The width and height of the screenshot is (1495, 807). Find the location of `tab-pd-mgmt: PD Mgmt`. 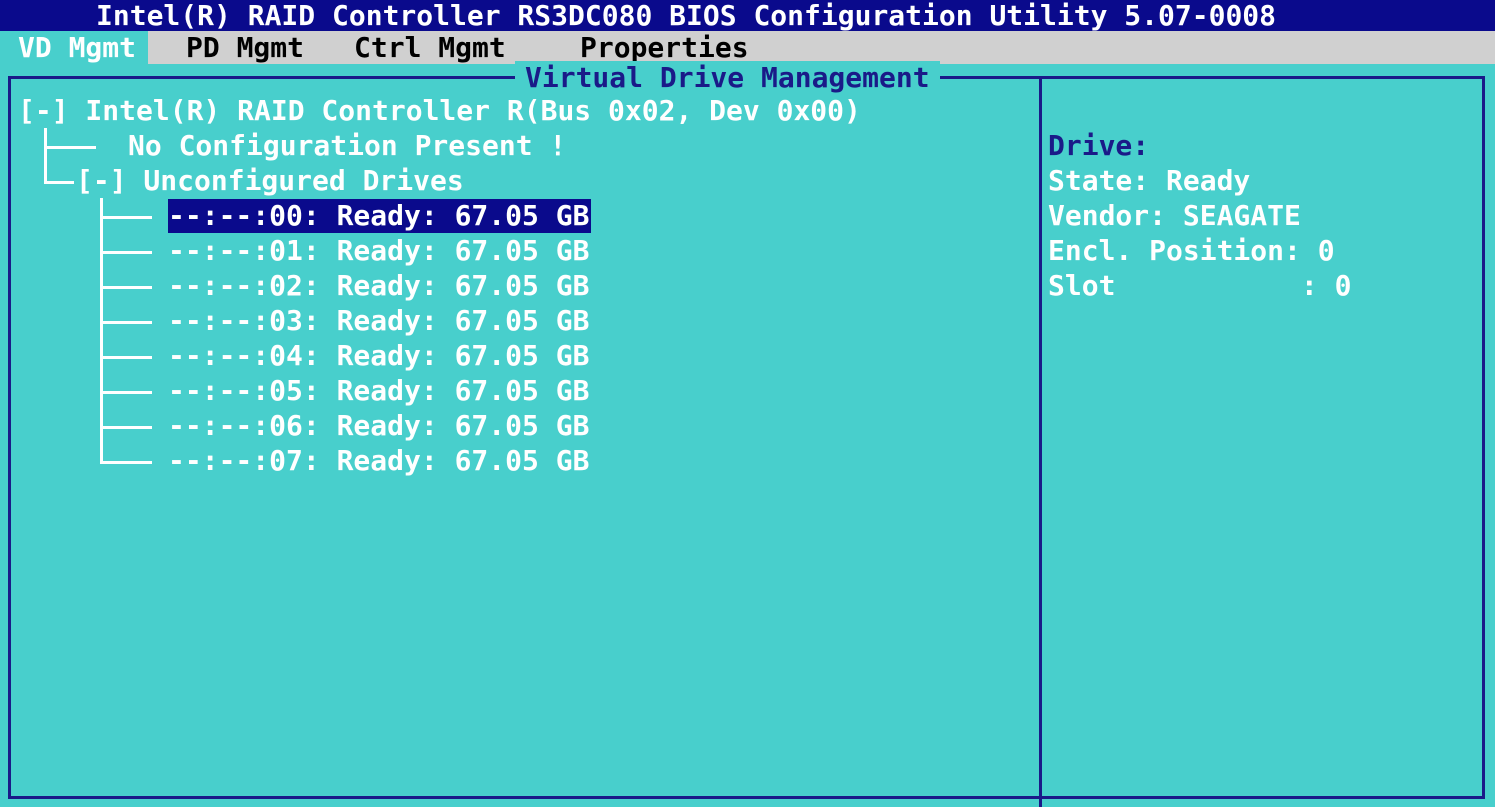

tab-pd-mgmt: PD Mgmt is located at coordinates (245, 47).